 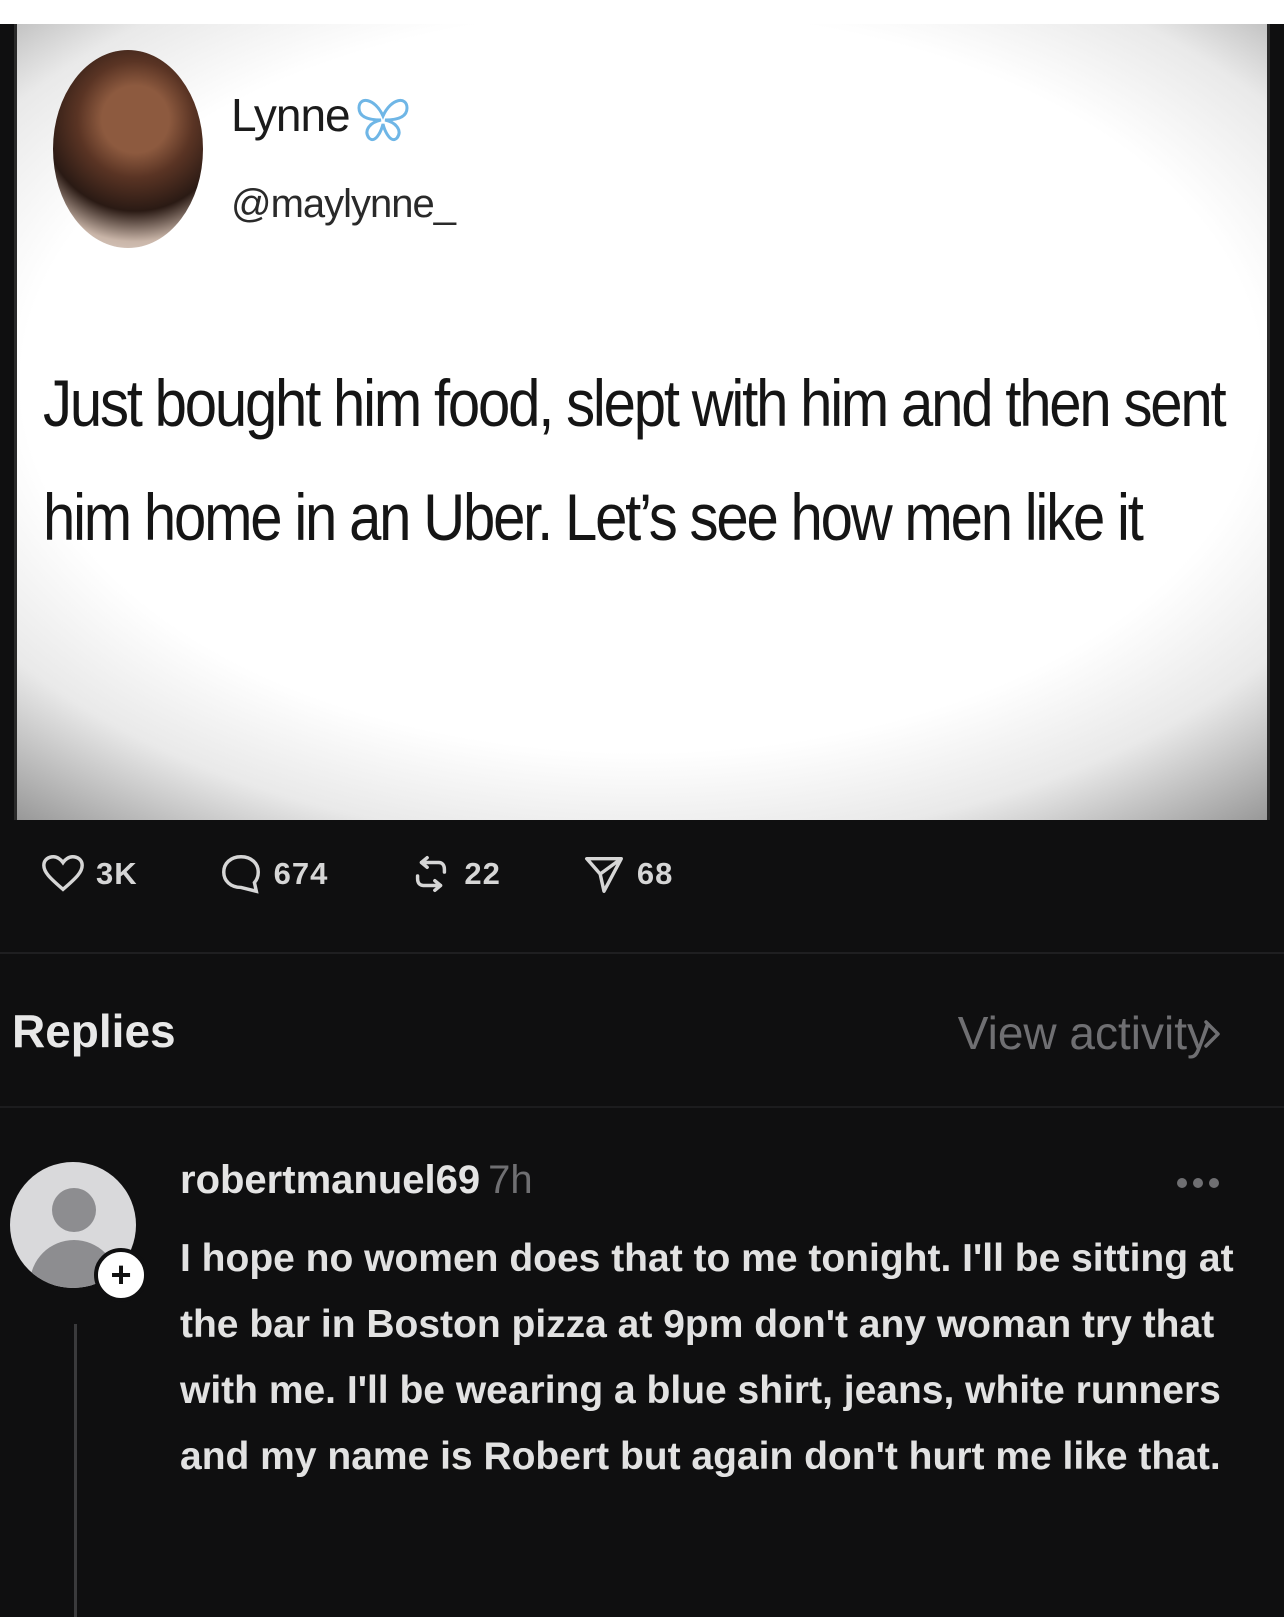 I want to click on share-count: 68, so click(x=655, y=873).